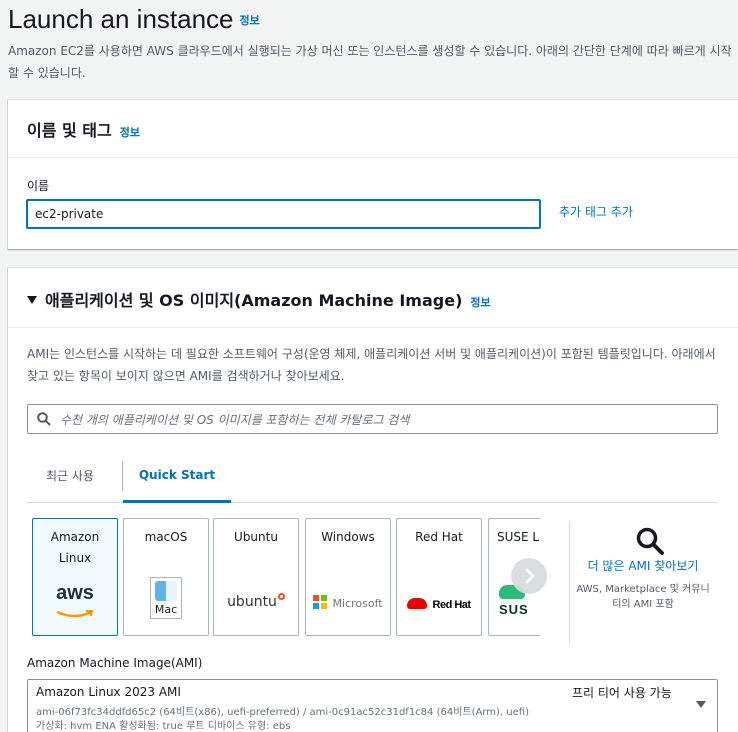  What do you see at coordinates (348, 577) in the screenshot?
I see `os-card-windows: Windows Microsoft` at bounding box center [348, 577].